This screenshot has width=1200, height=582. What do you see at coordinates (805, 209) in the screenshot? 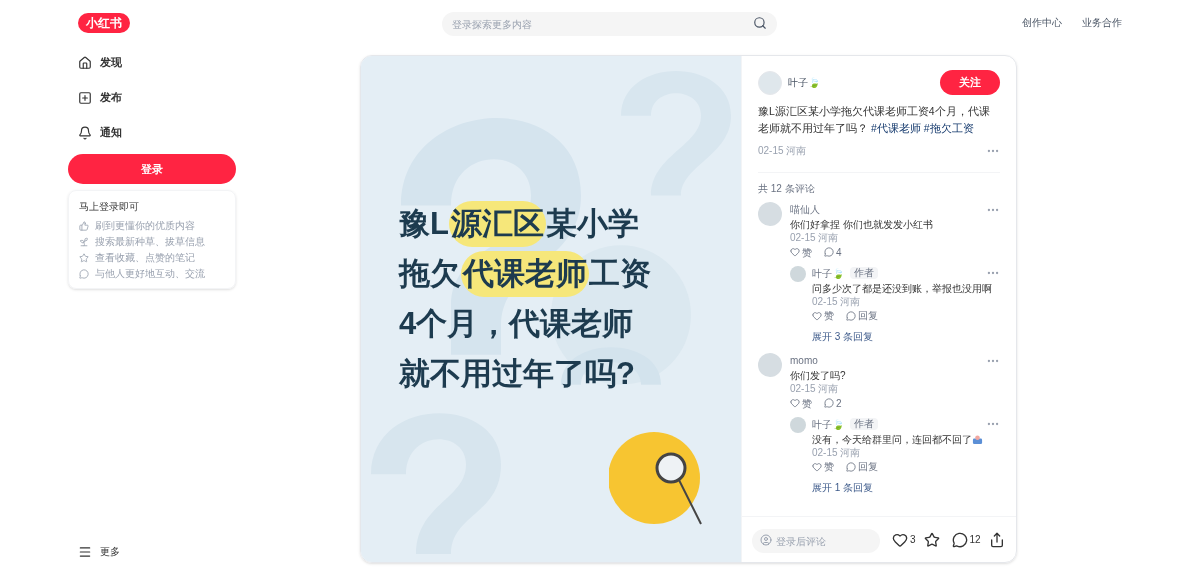
I see `commenter-name: 喵仙人` at bounding box center [805, 209].